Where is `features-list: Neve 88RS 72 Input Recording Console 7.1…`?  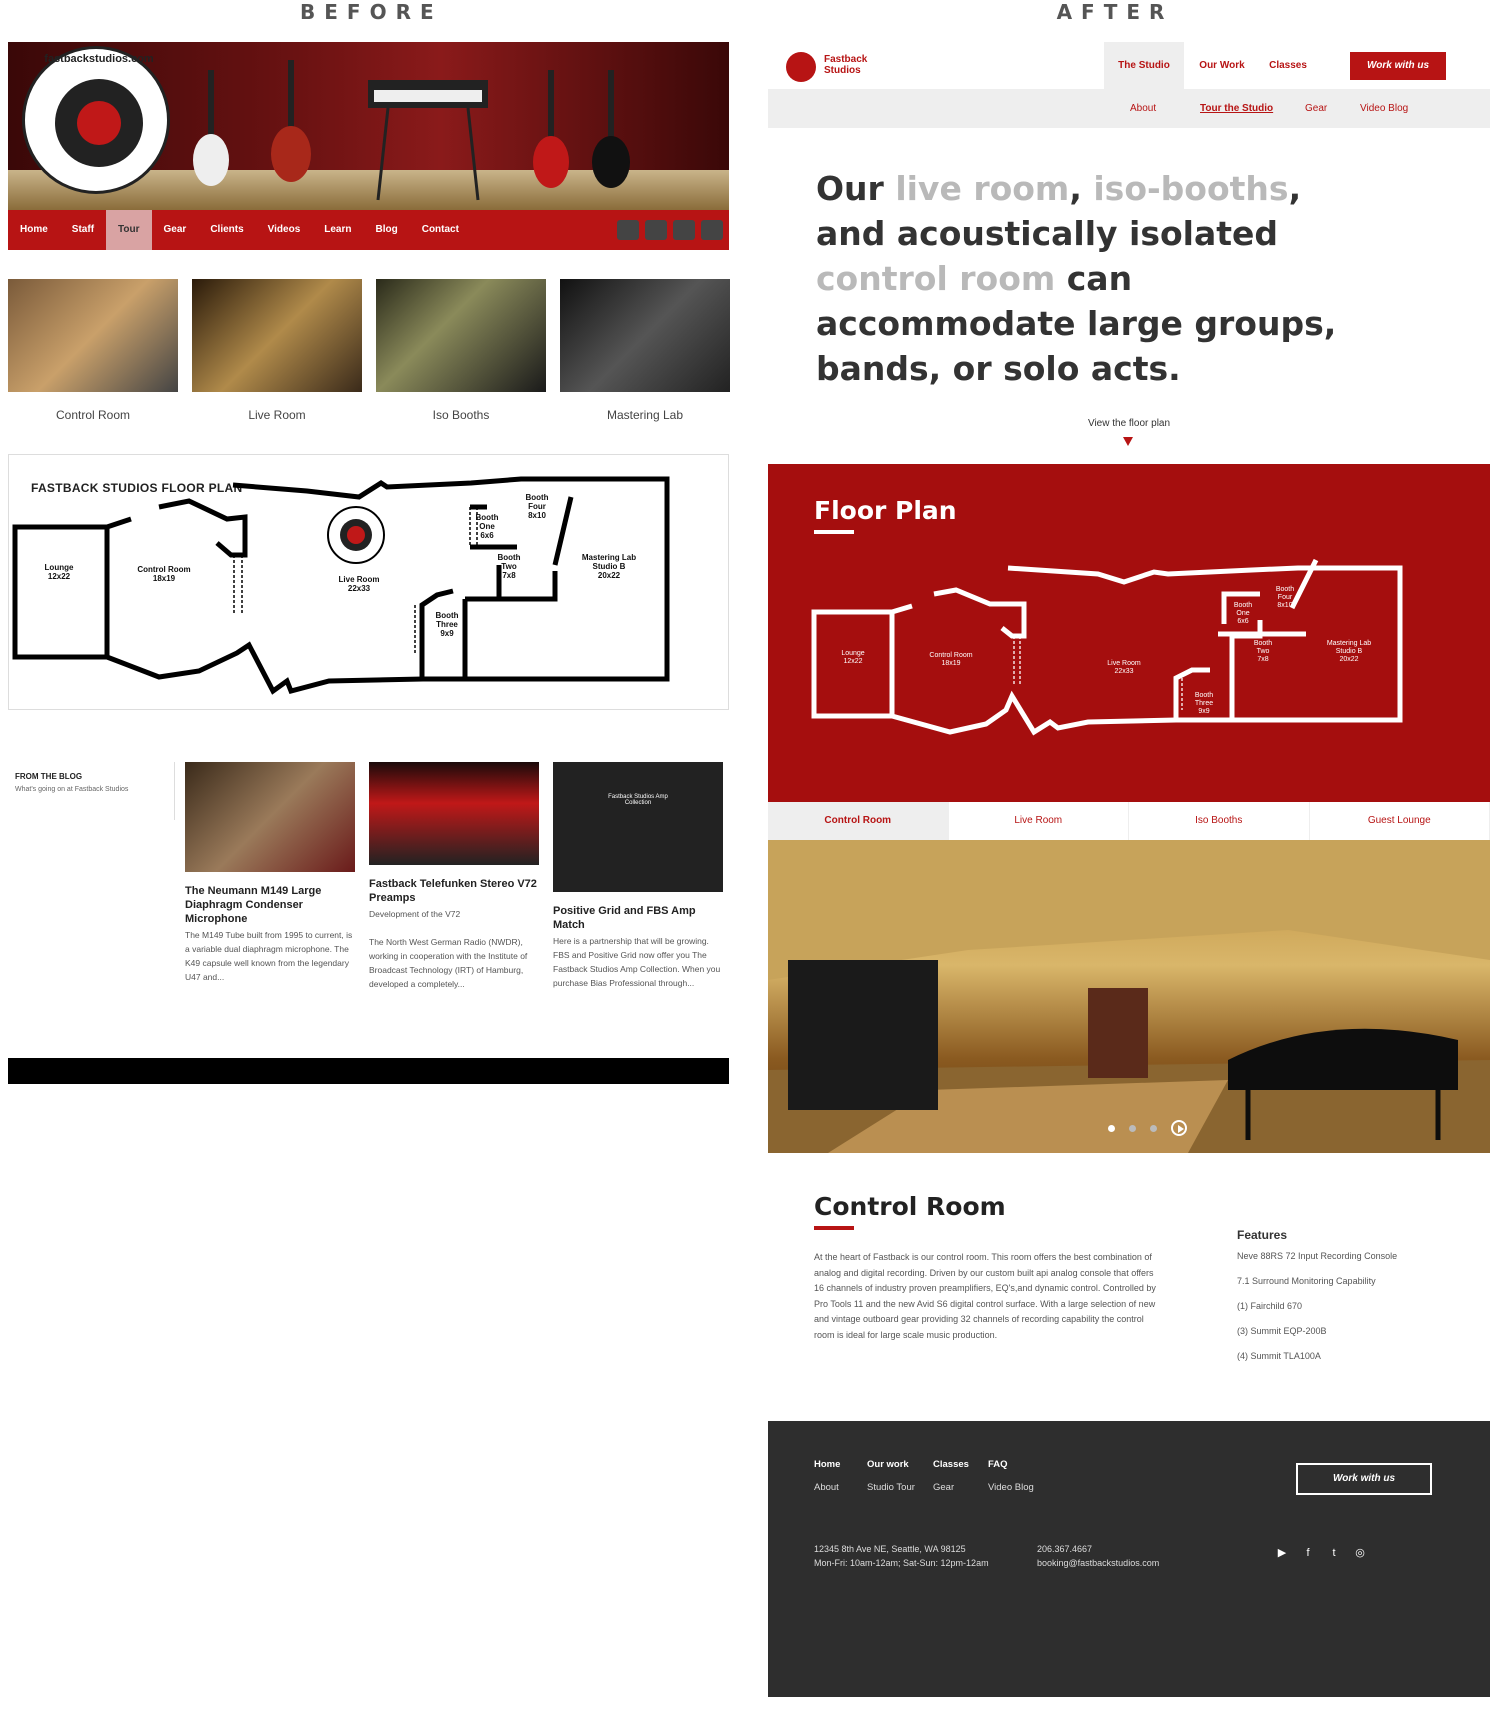
features-list: Neve 88RS 72 Input Recording Console 7.1… is located at coordinates (1317, 1313).